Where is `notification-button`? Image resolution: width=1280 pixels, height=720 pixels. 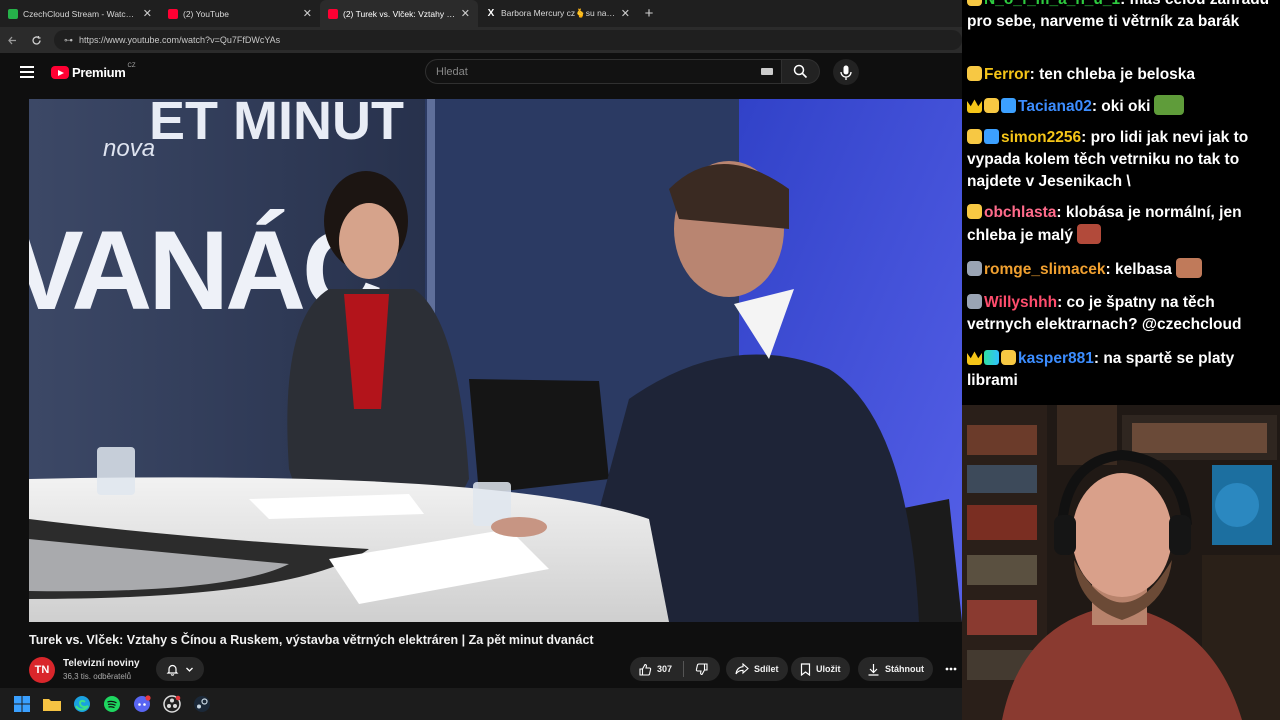
notification-button is located at coordinates (180, 669).